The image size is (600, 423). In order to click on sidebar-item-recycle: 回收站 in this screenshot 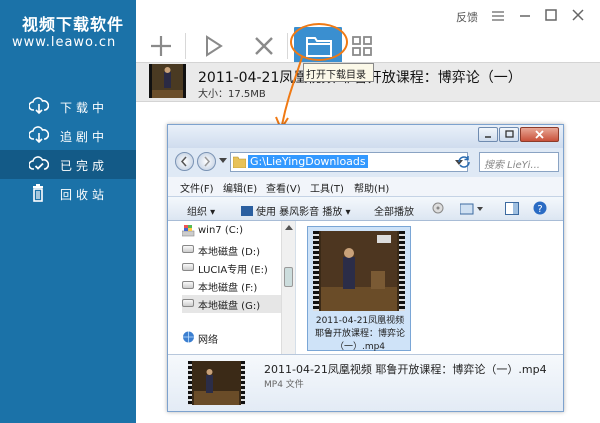, I will do `click(68, 193)`.